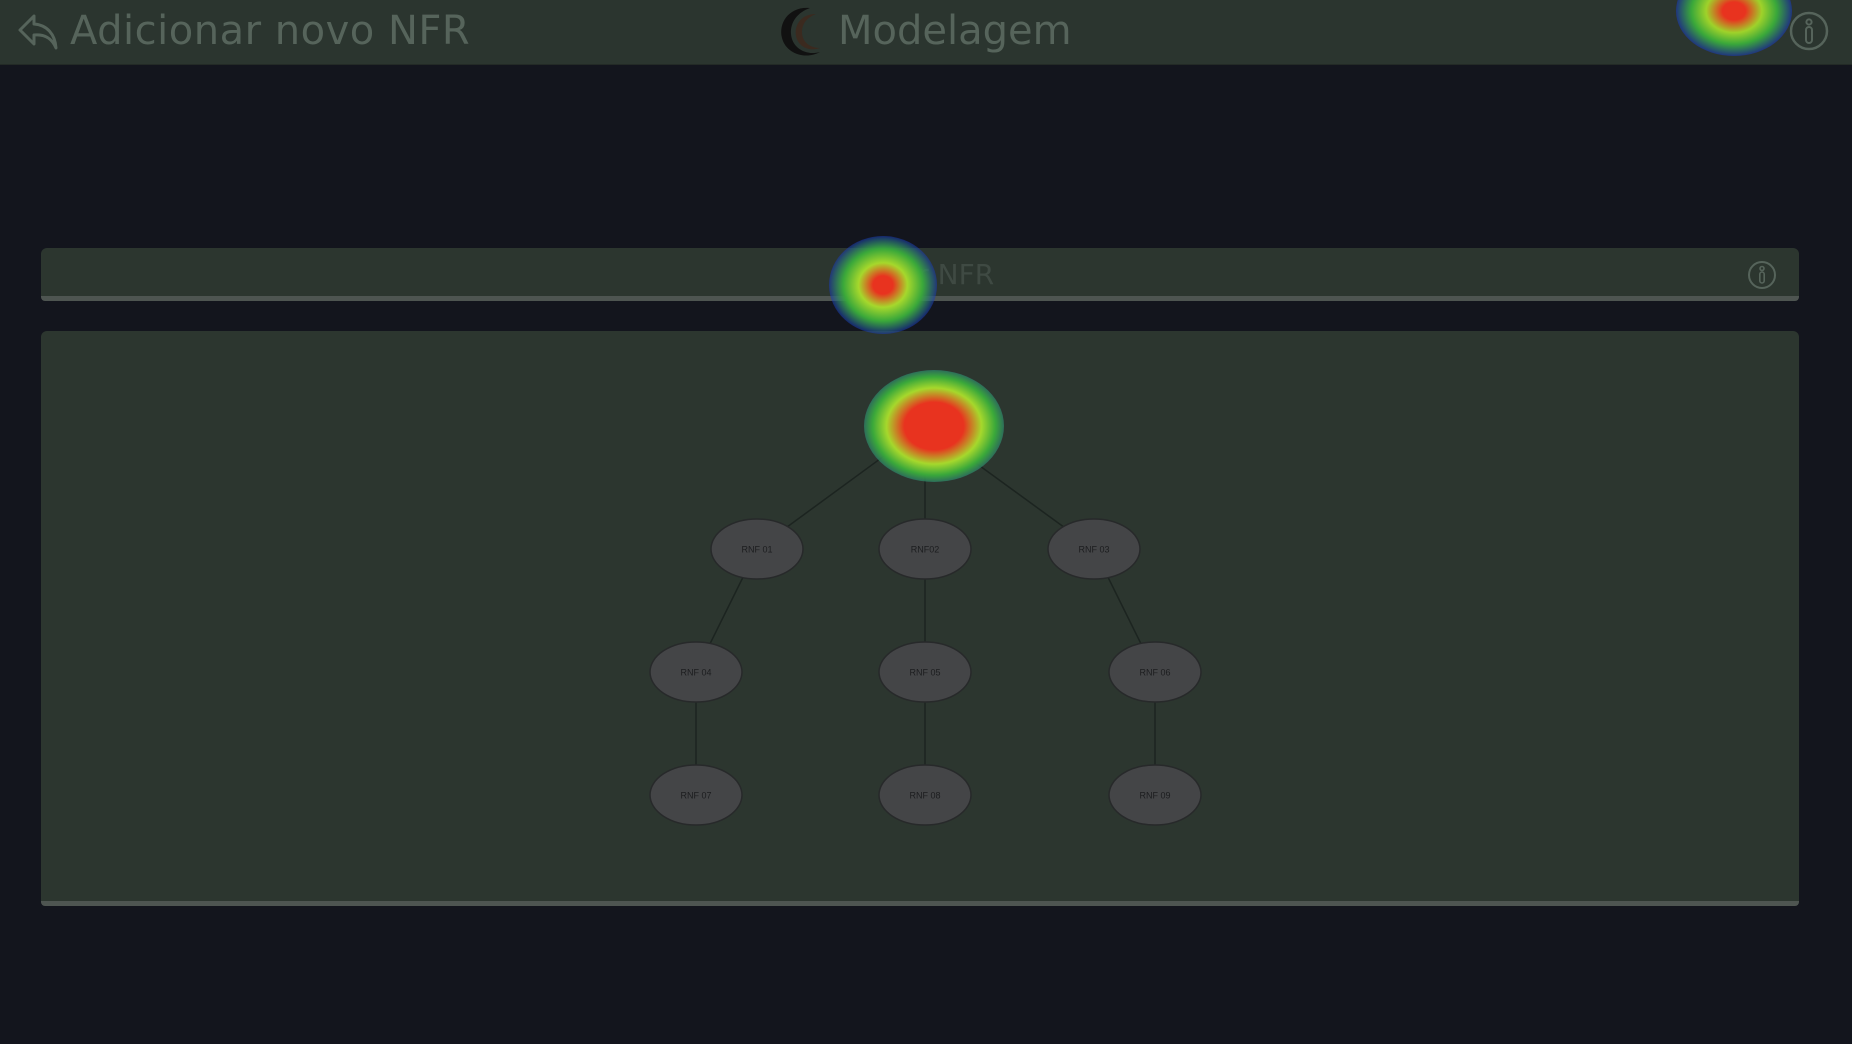 This screenshot has height=1044, width=1852. I want to click on tree-node: RNF 01, so click(757, 549).